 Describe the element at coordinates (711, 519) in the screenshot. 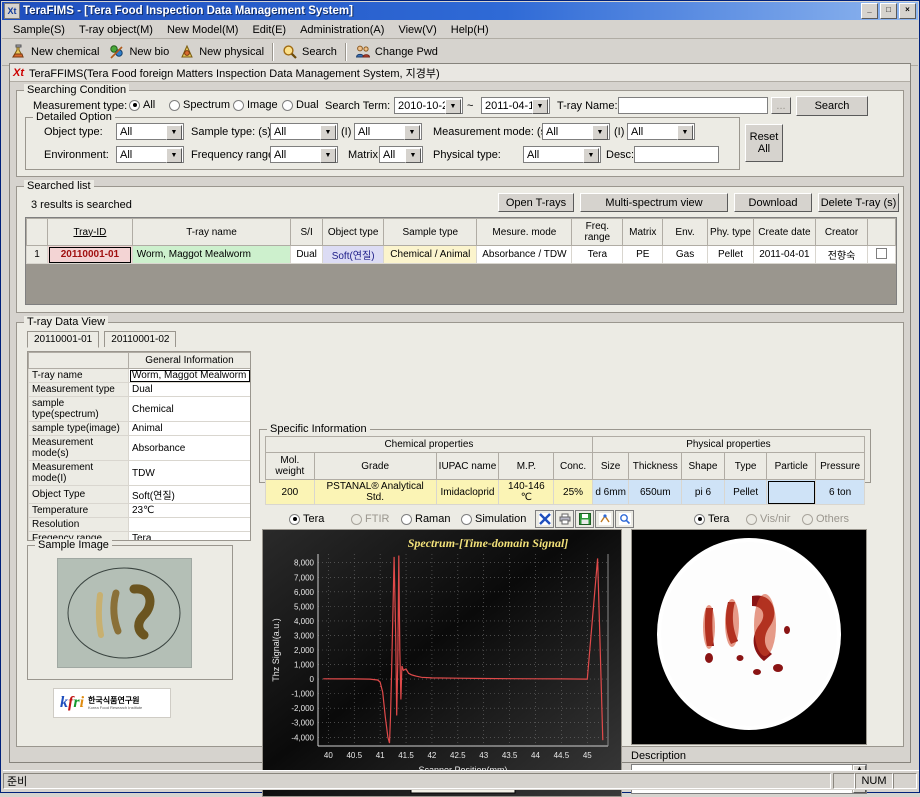

I see `image-source-tera-radio: Tera` at that location.